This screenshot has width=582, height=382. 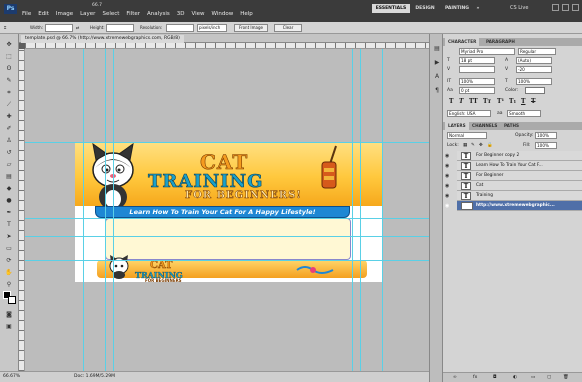 What do you see at coordinates (9, 140) in the screenshot?
I see `stamp-tool-icon: ♙` at bounding box center [9, 140].